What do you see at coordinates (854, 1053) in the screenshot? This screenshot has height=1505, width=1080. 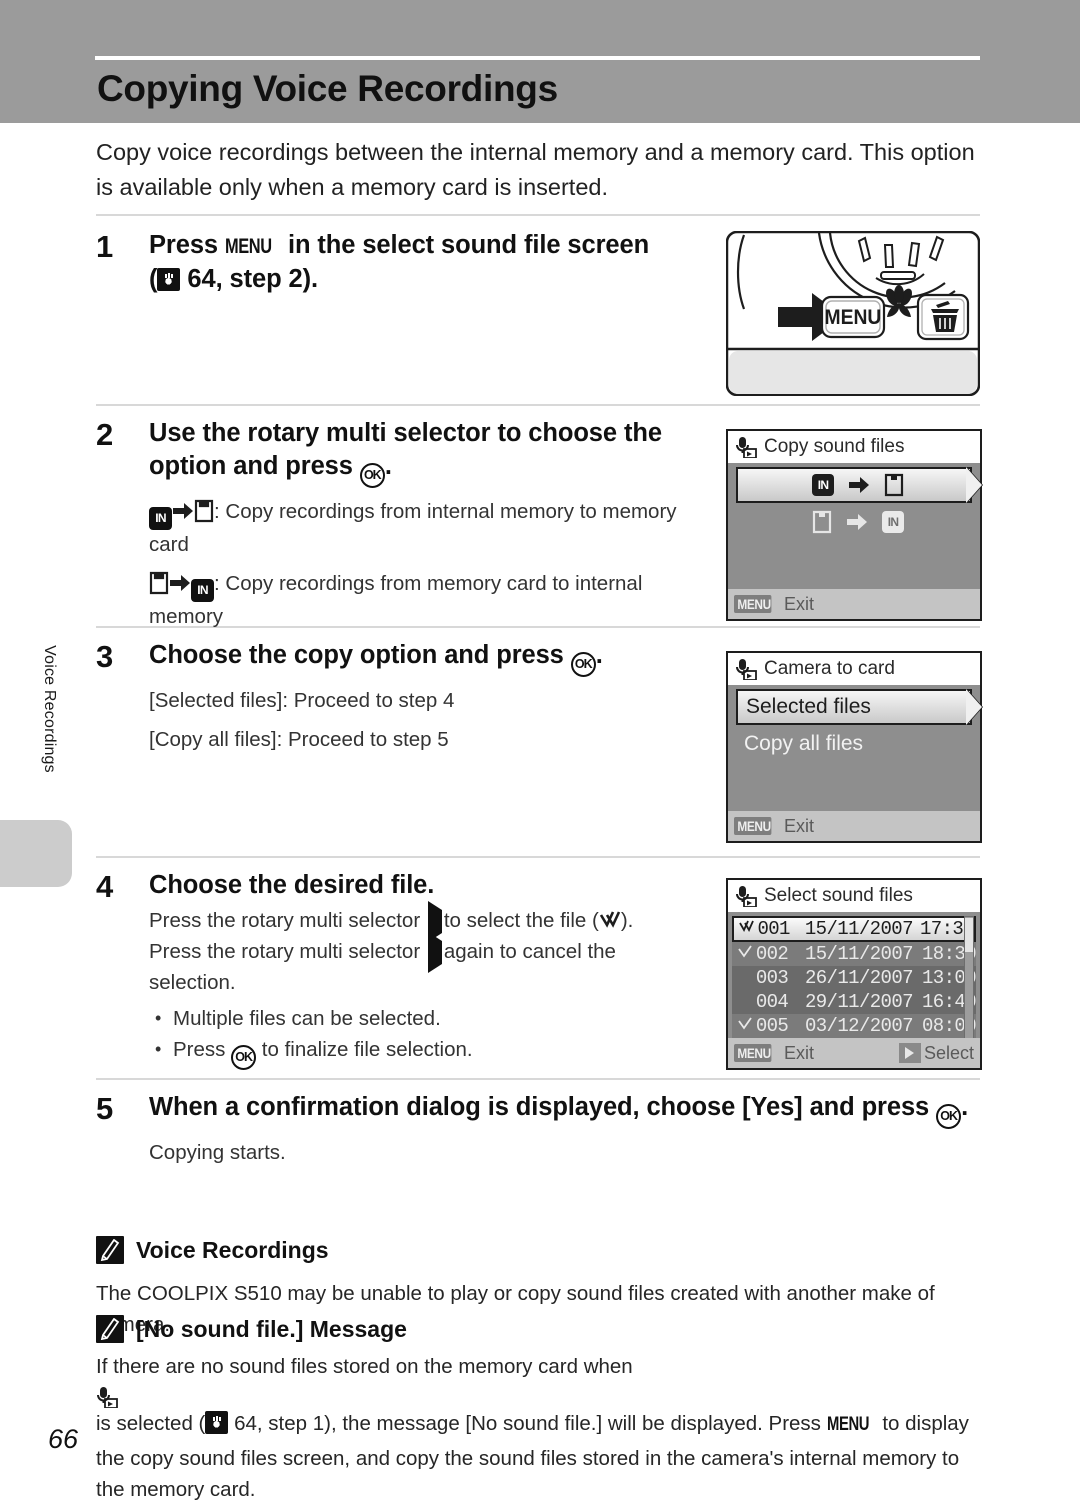 I see `screen-footer: MENU Exit Select` at bounding box center [854, 1053].